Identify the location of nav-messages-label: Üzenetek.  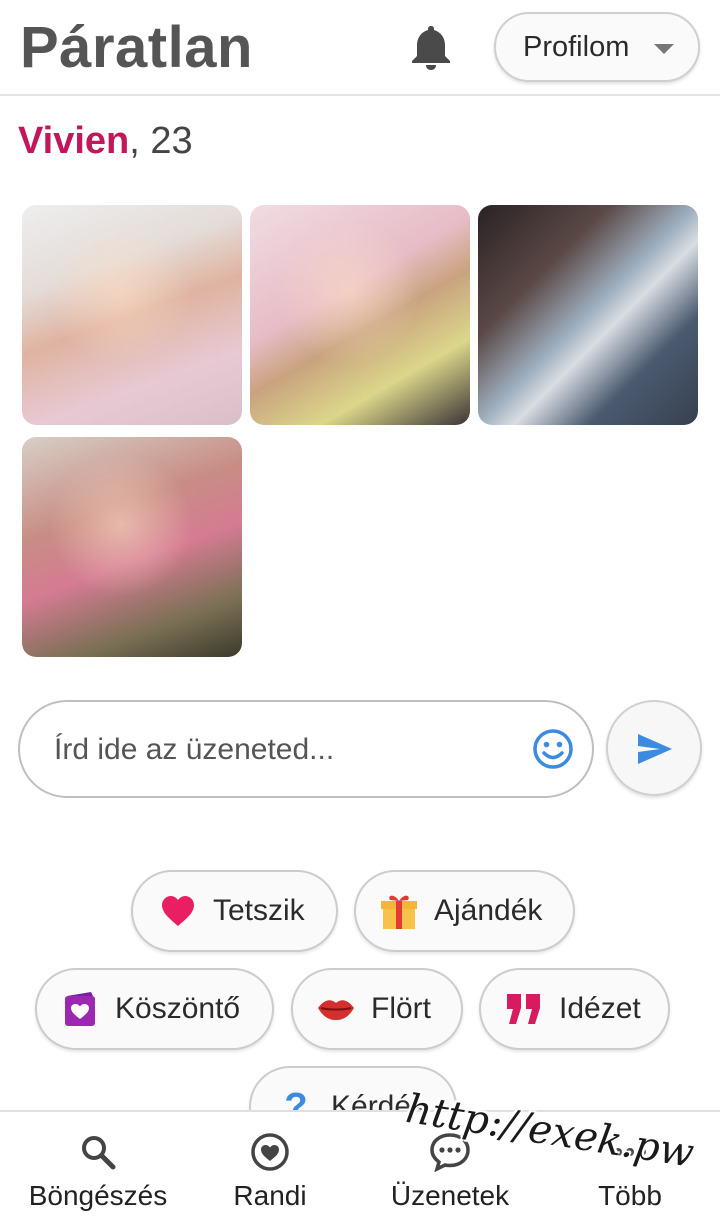
(450, 1195).